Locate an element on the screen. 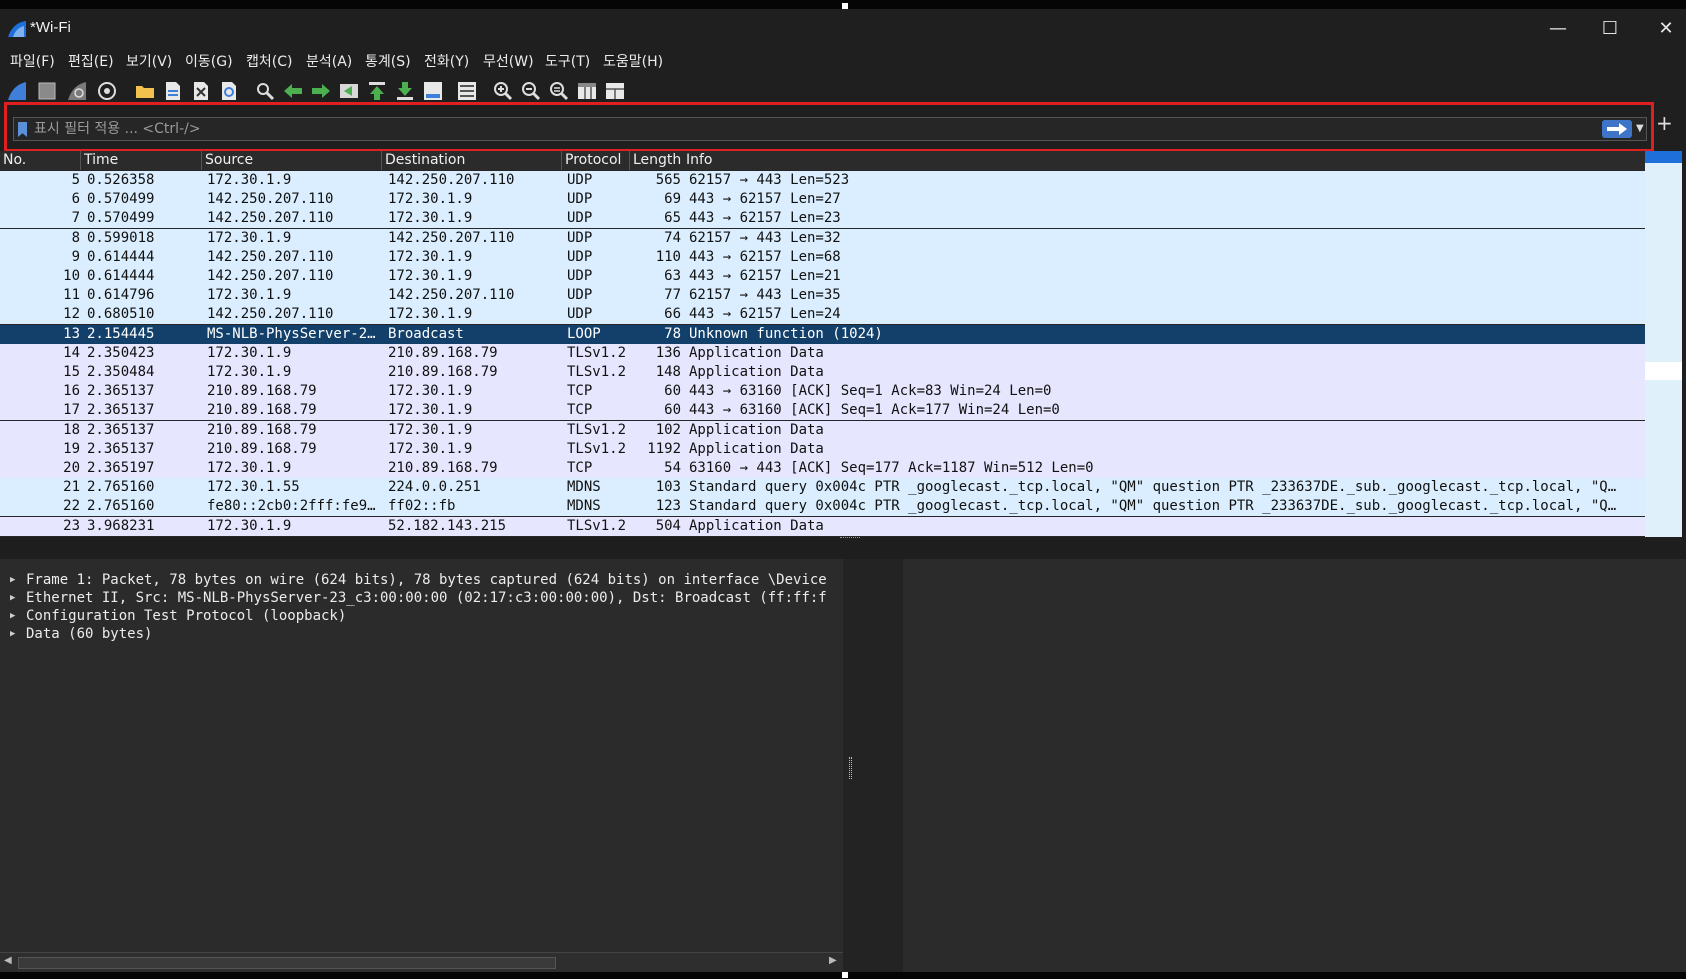  column-header-no: No. is located at coordinates (40, 160).